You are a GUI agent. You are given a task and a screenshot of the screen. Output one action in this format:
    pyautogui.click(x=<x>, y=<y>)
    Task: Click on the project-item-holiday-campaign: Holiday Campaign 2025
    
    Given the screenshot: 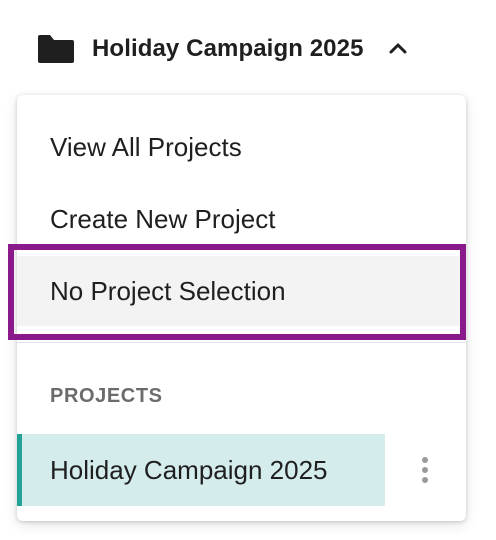 What is the action you would take?
    pyautogui.click(x=201, y=470)
    